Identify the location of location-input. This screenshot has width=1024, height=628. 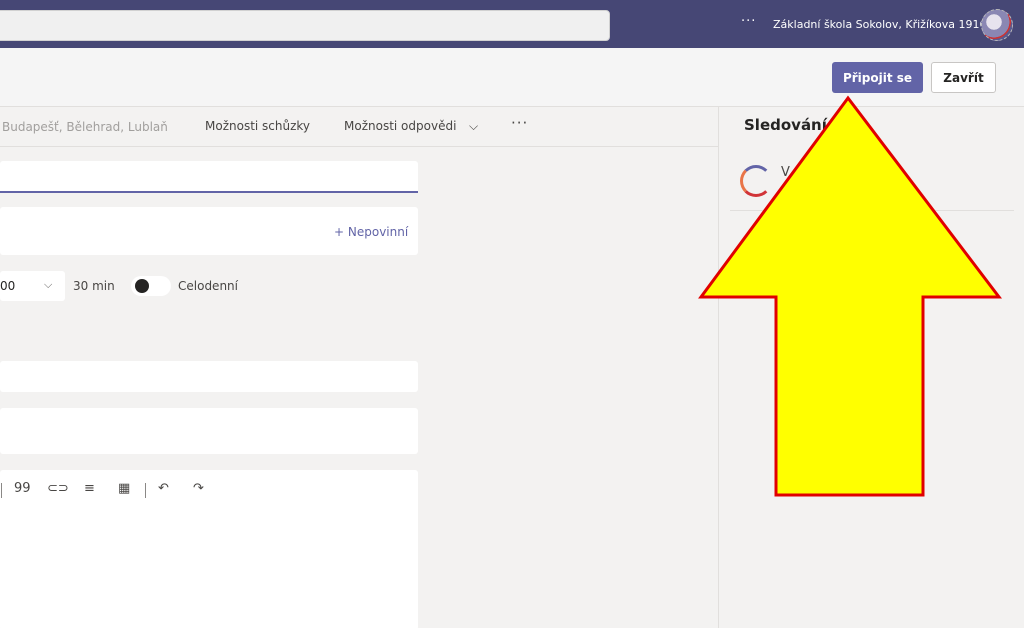
(209, 431).